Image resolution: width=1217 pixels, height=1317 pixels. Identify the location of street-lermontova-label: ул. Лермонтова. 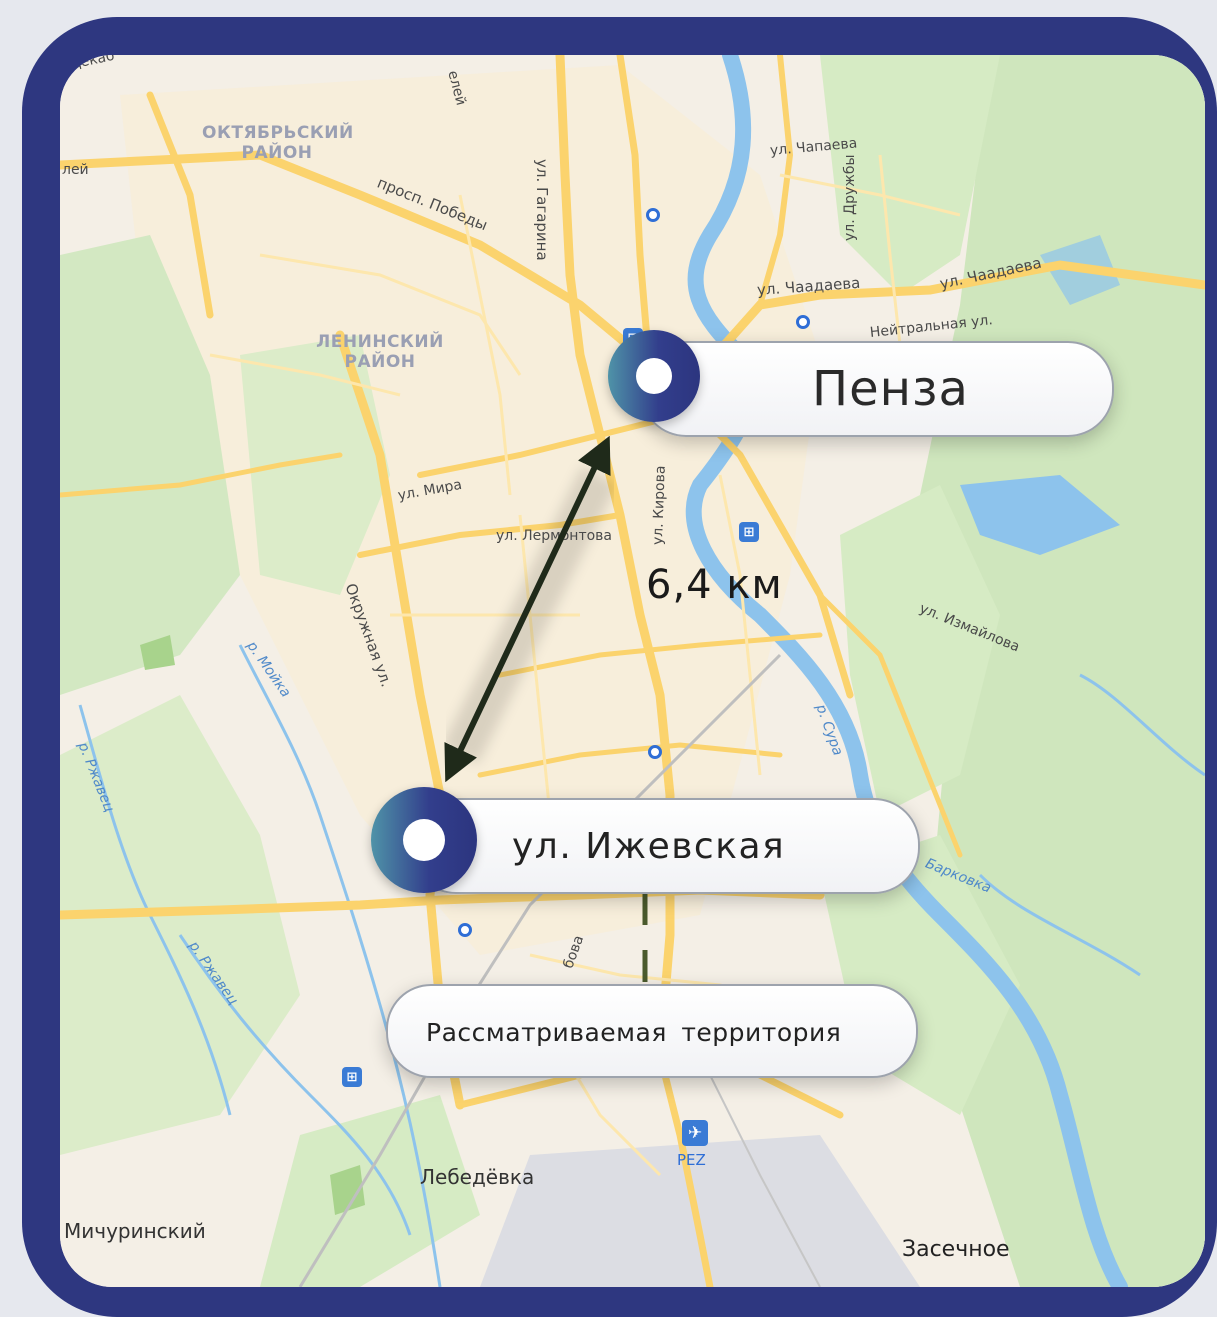
(554, 536).